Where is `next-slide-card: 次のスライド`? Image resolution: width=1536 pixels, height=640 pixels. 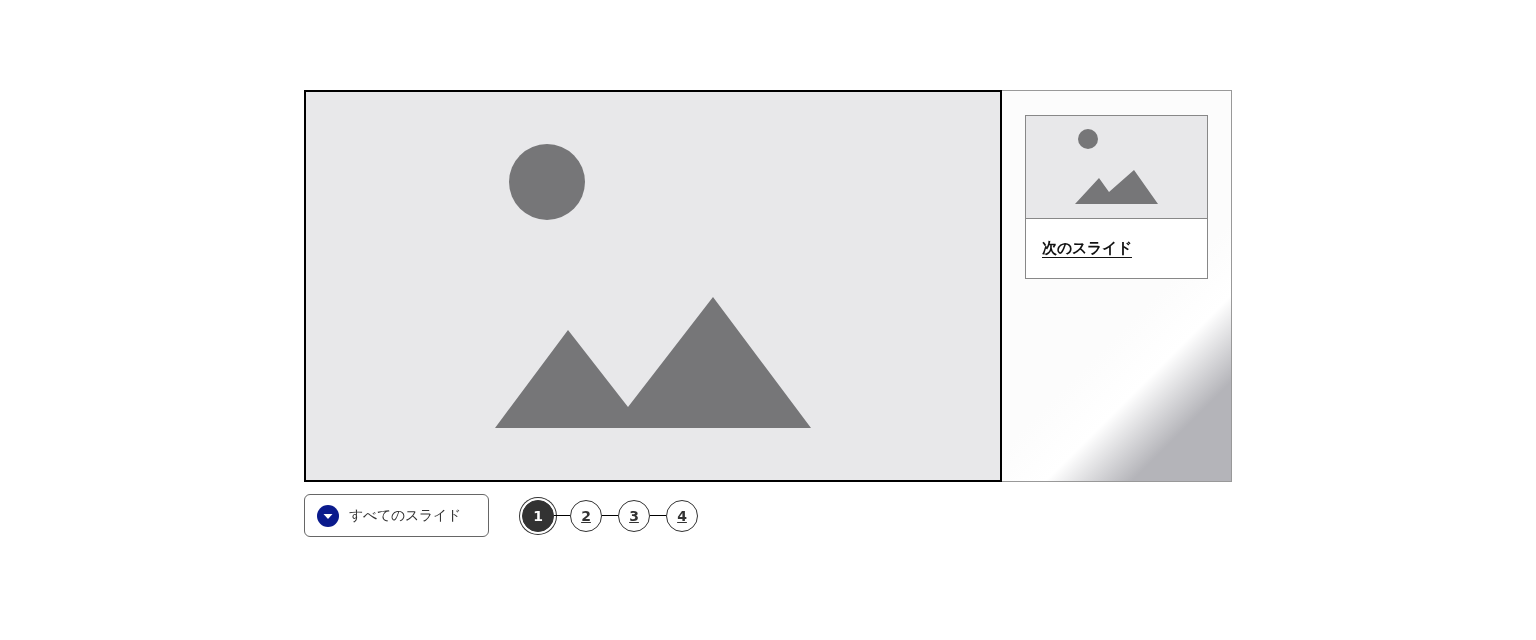
next-slide-card: 次のスライド is located at coordinates (1116, 197).